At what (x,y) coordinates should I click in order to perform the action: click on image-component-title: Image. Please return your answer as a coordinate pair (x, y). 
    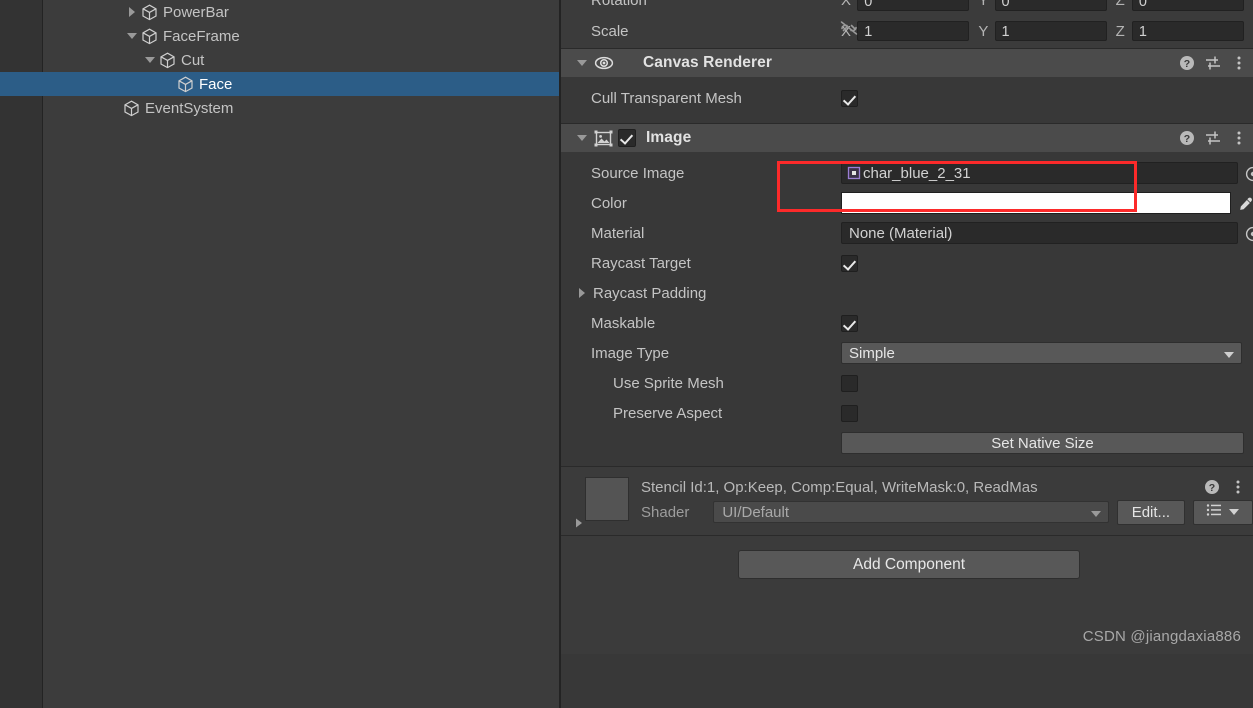
    Looking at the image, I should click on (669, 137).